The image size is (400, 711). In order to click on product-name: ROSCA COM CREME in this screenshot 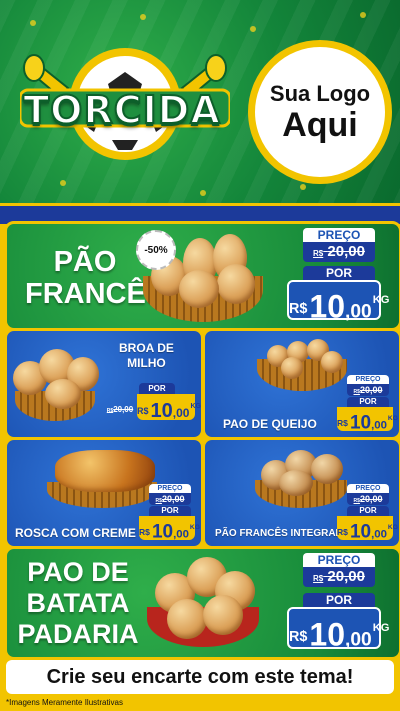, I will do `click(75, 533)`.